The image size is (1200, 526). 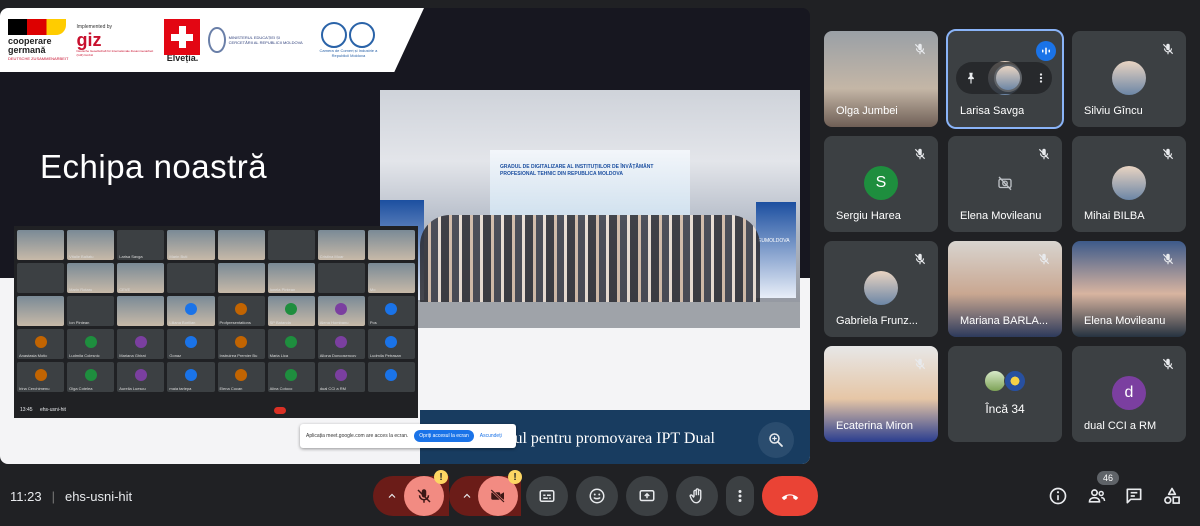 What do you see at coordinates (182, 57) in the screenshot?
I see `swiss-label: Elveția.` at bounding box center [182, 57].